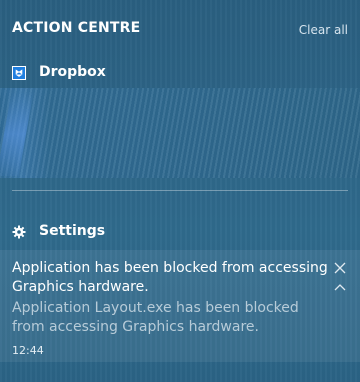 The width and height of the screenshot is (360, 382). I want to click on action-centre-header: ACTION CENTRE Clear all, so click(180, 30).